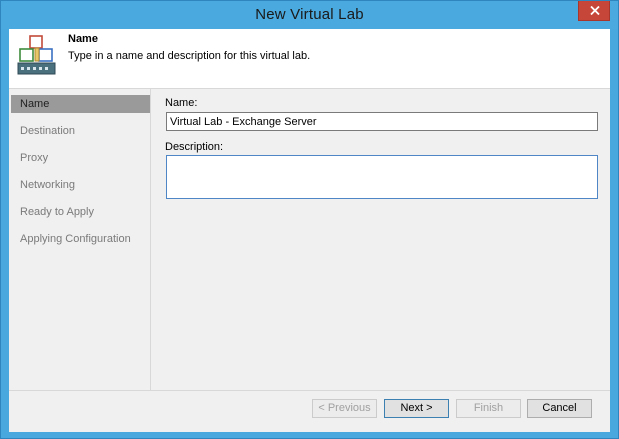 The image size is (619, 439). I want to click on close-button, so click(594, 11).